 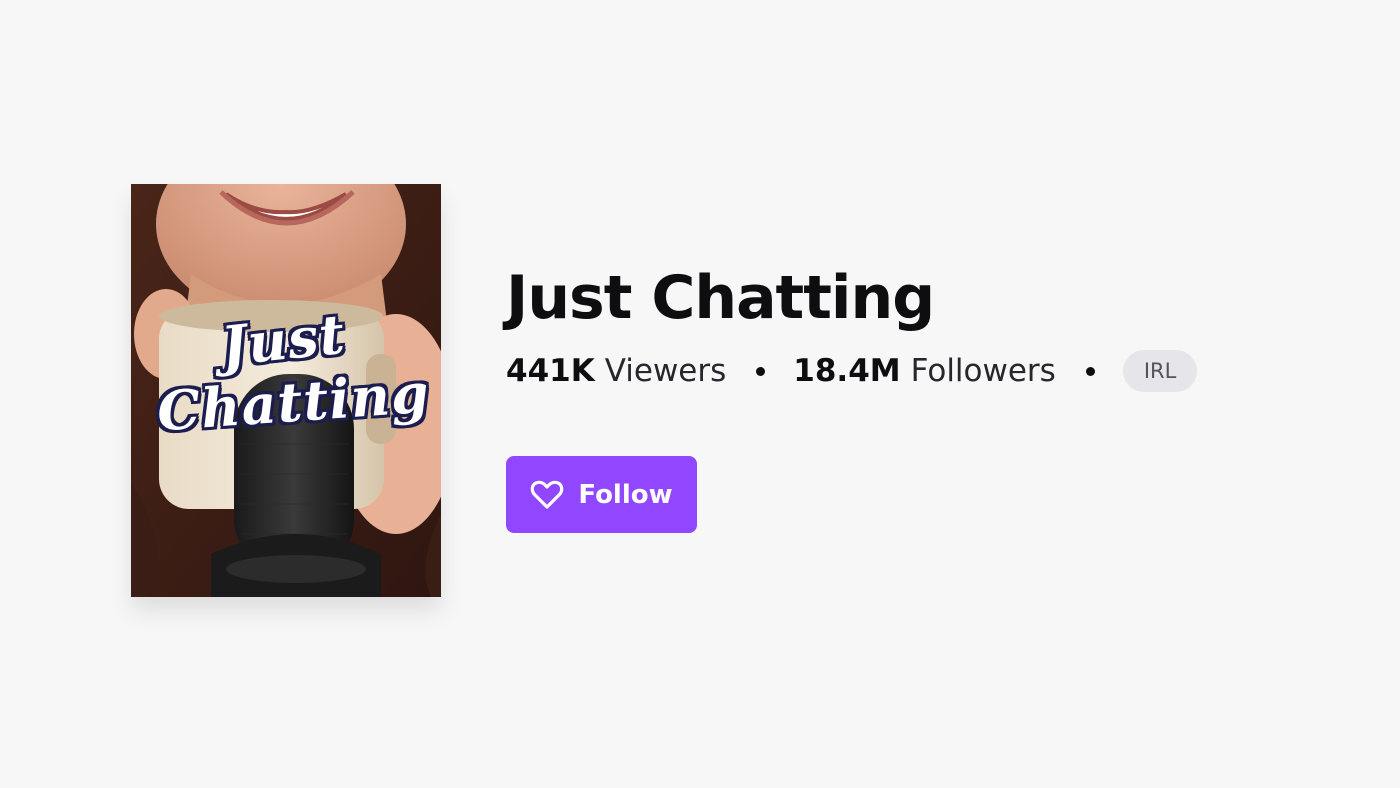 What do you see at coordinates (847, 371) in the screenshot?
I see `followers-count: 18.4M` at bounding box center [847, 371].